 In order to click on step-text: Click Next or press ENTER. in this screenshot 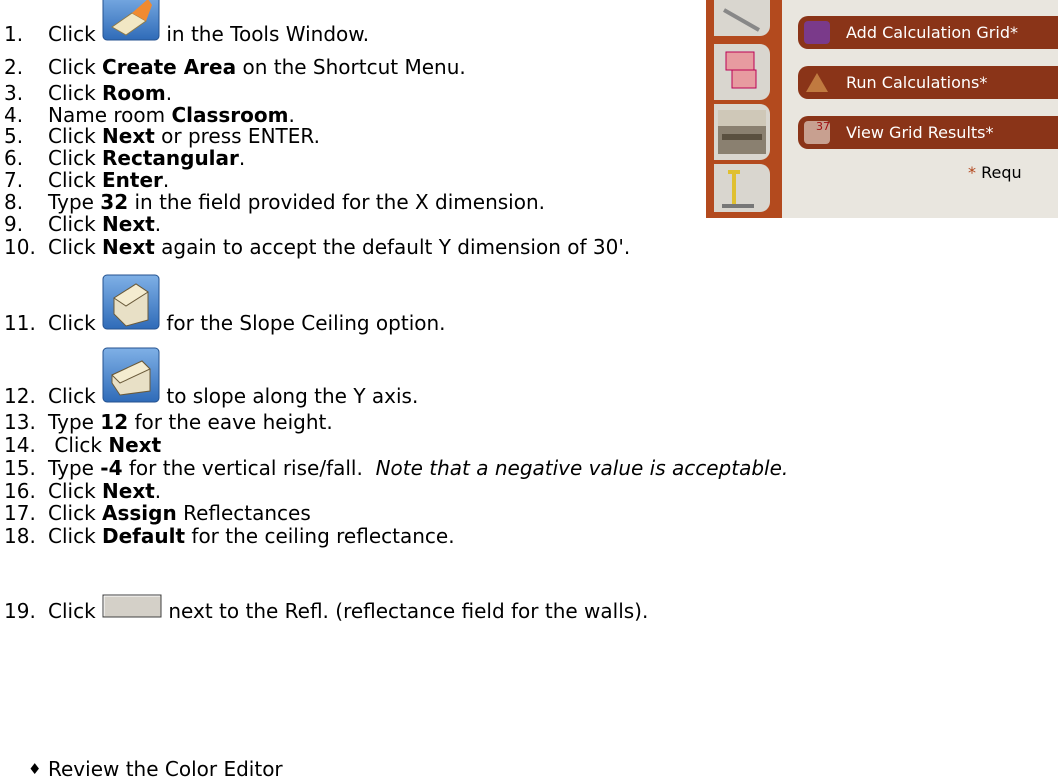, I will do `click(184, 136)`.